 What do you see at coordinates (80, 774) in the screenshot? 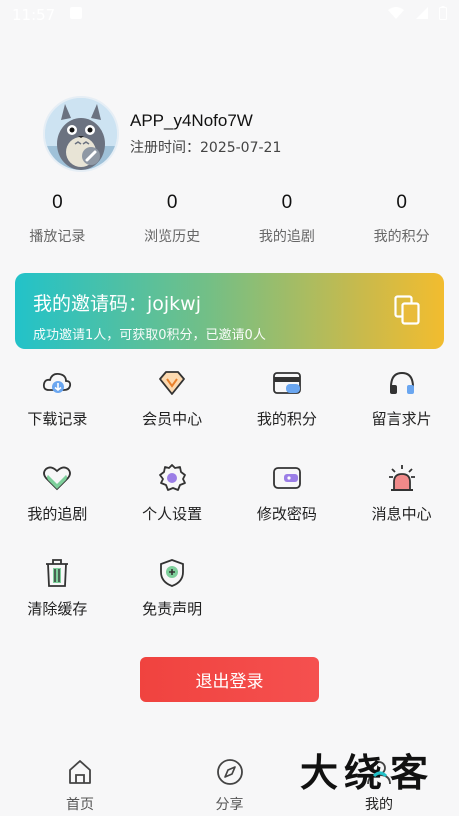
I see `home-icon` at bounding box center [80, 774].